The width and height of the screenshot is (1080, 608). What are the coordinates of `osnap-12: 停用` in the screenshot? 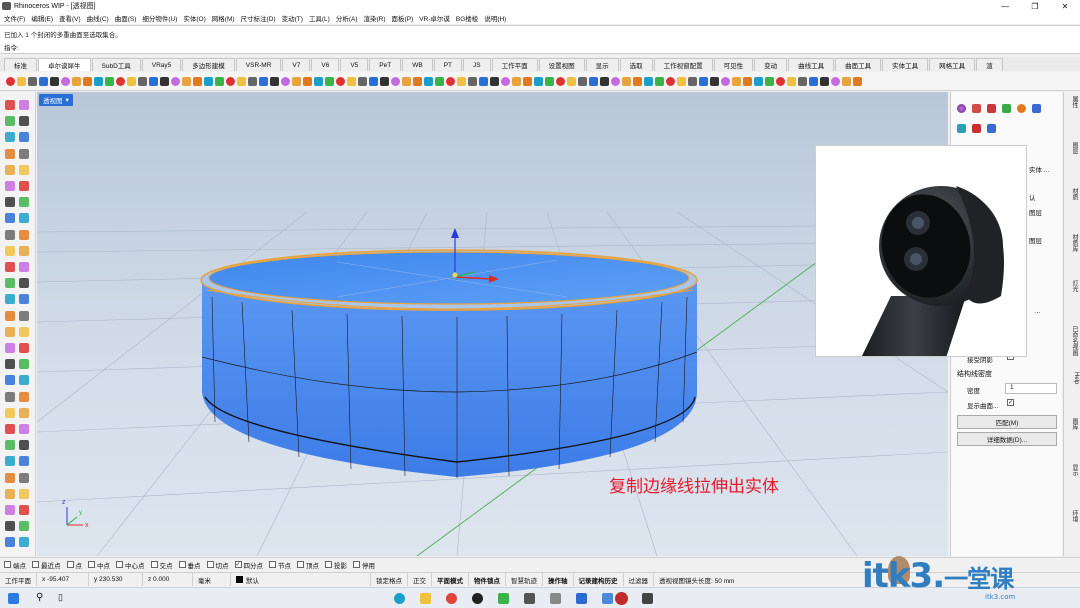 It's located at (364, 565).